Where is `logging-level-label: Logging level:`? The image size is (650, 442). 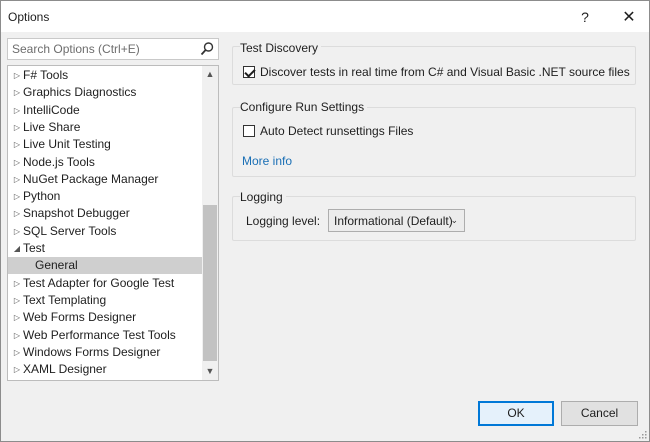 logging-level-label: Logging level: is located at coordinates (283, 221).